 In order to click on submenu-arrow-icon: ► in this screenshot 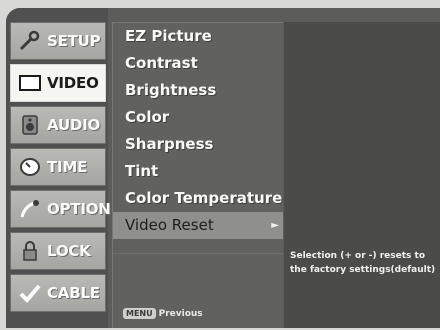, I will do `click(275, 225)`.